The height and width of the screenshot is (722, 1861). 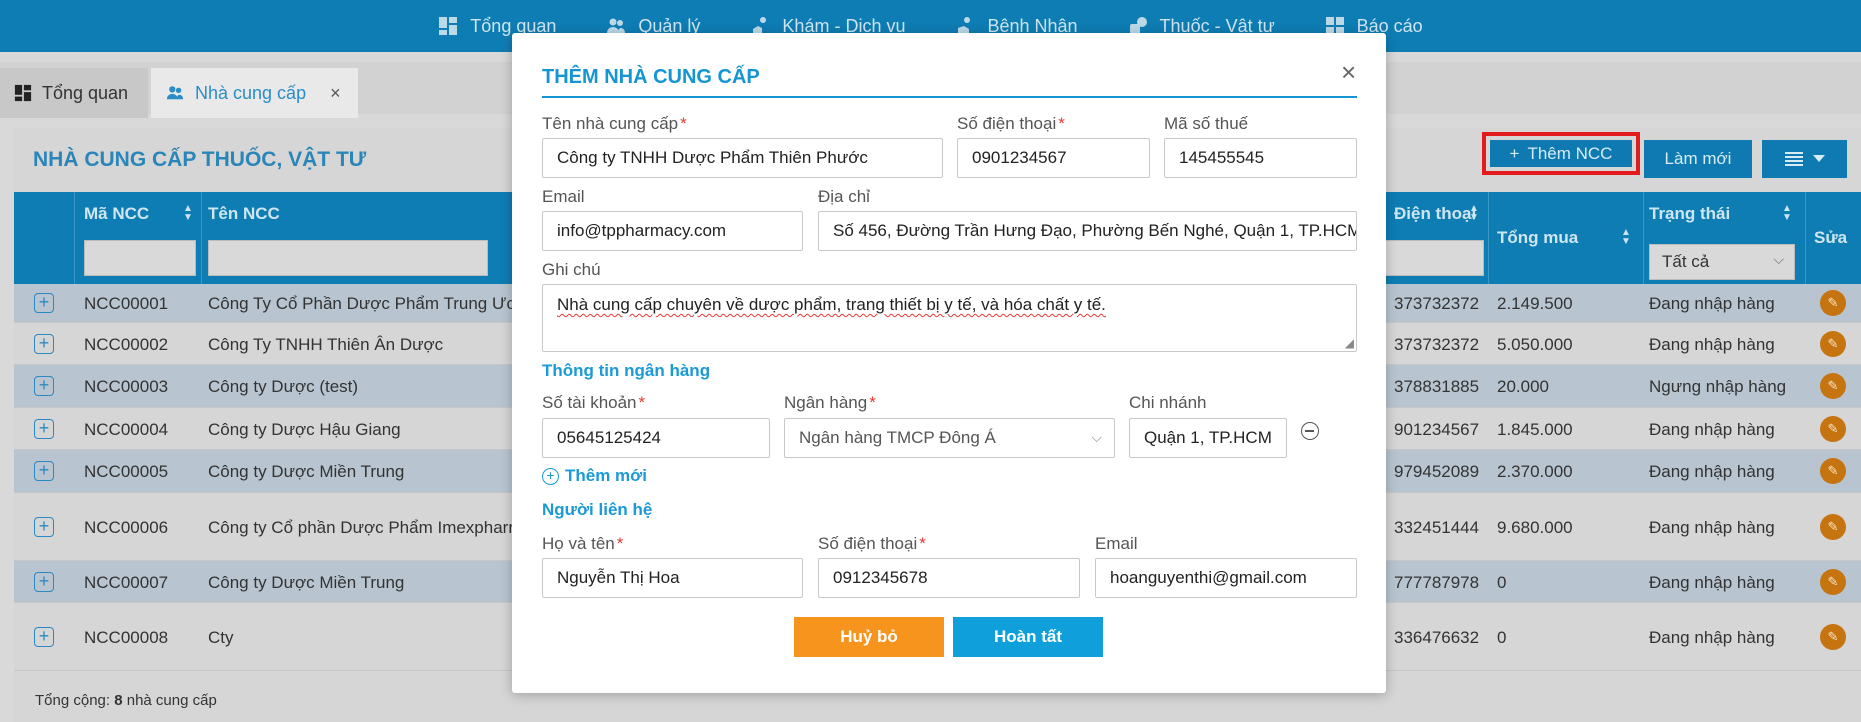 I want to click on supplier-name-label: Tên nhà cung cấp *, so click(x=614, y=124).